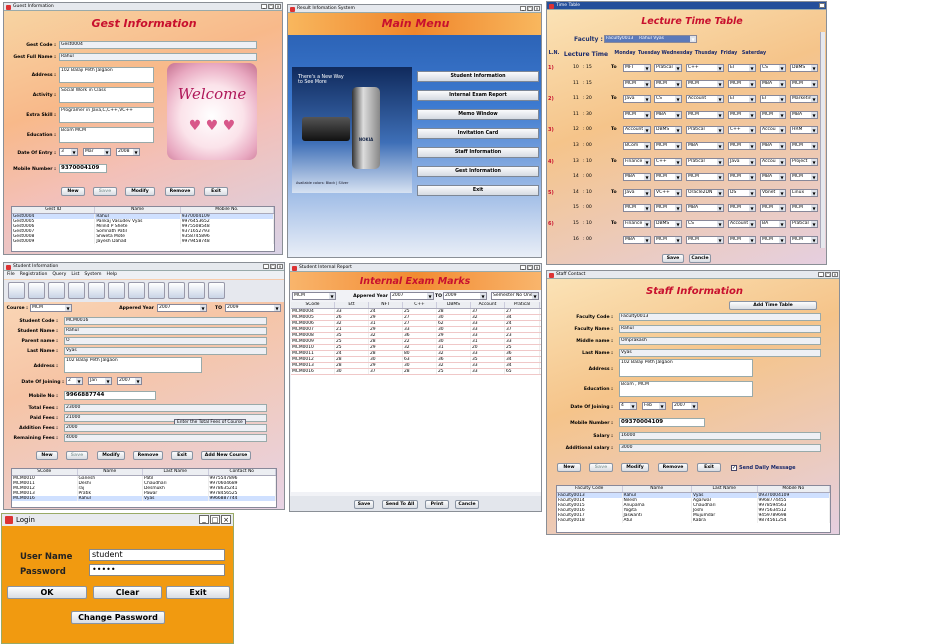 The width and height of the screenshot is (948, 644). What do you see at coordinates (242, 472) in the screenshot?
I see `col-contact: Contact No` at bounding box center [242, 472].